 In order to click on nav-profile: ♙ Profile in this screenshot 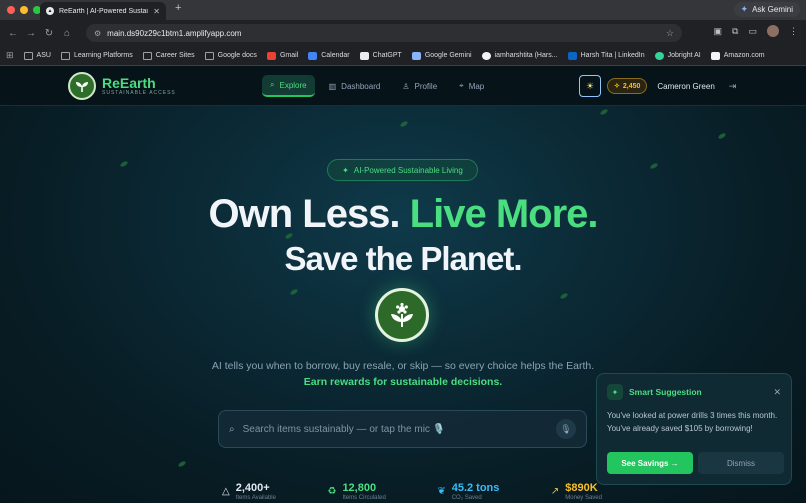, I will do `click(419, 86)`.